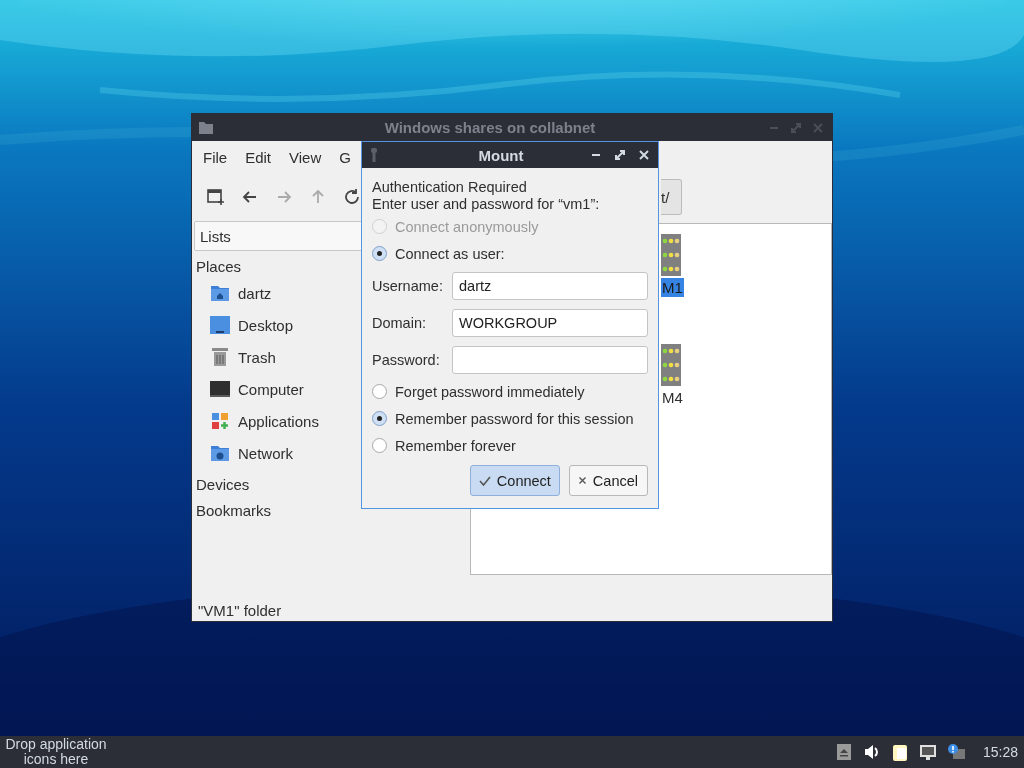 The width and height of the screenshot is (1024, 768). What do you see at coordinates (672, 287) in the screenshot?
I see `file-label: M1` at bounding box center [672, 287].